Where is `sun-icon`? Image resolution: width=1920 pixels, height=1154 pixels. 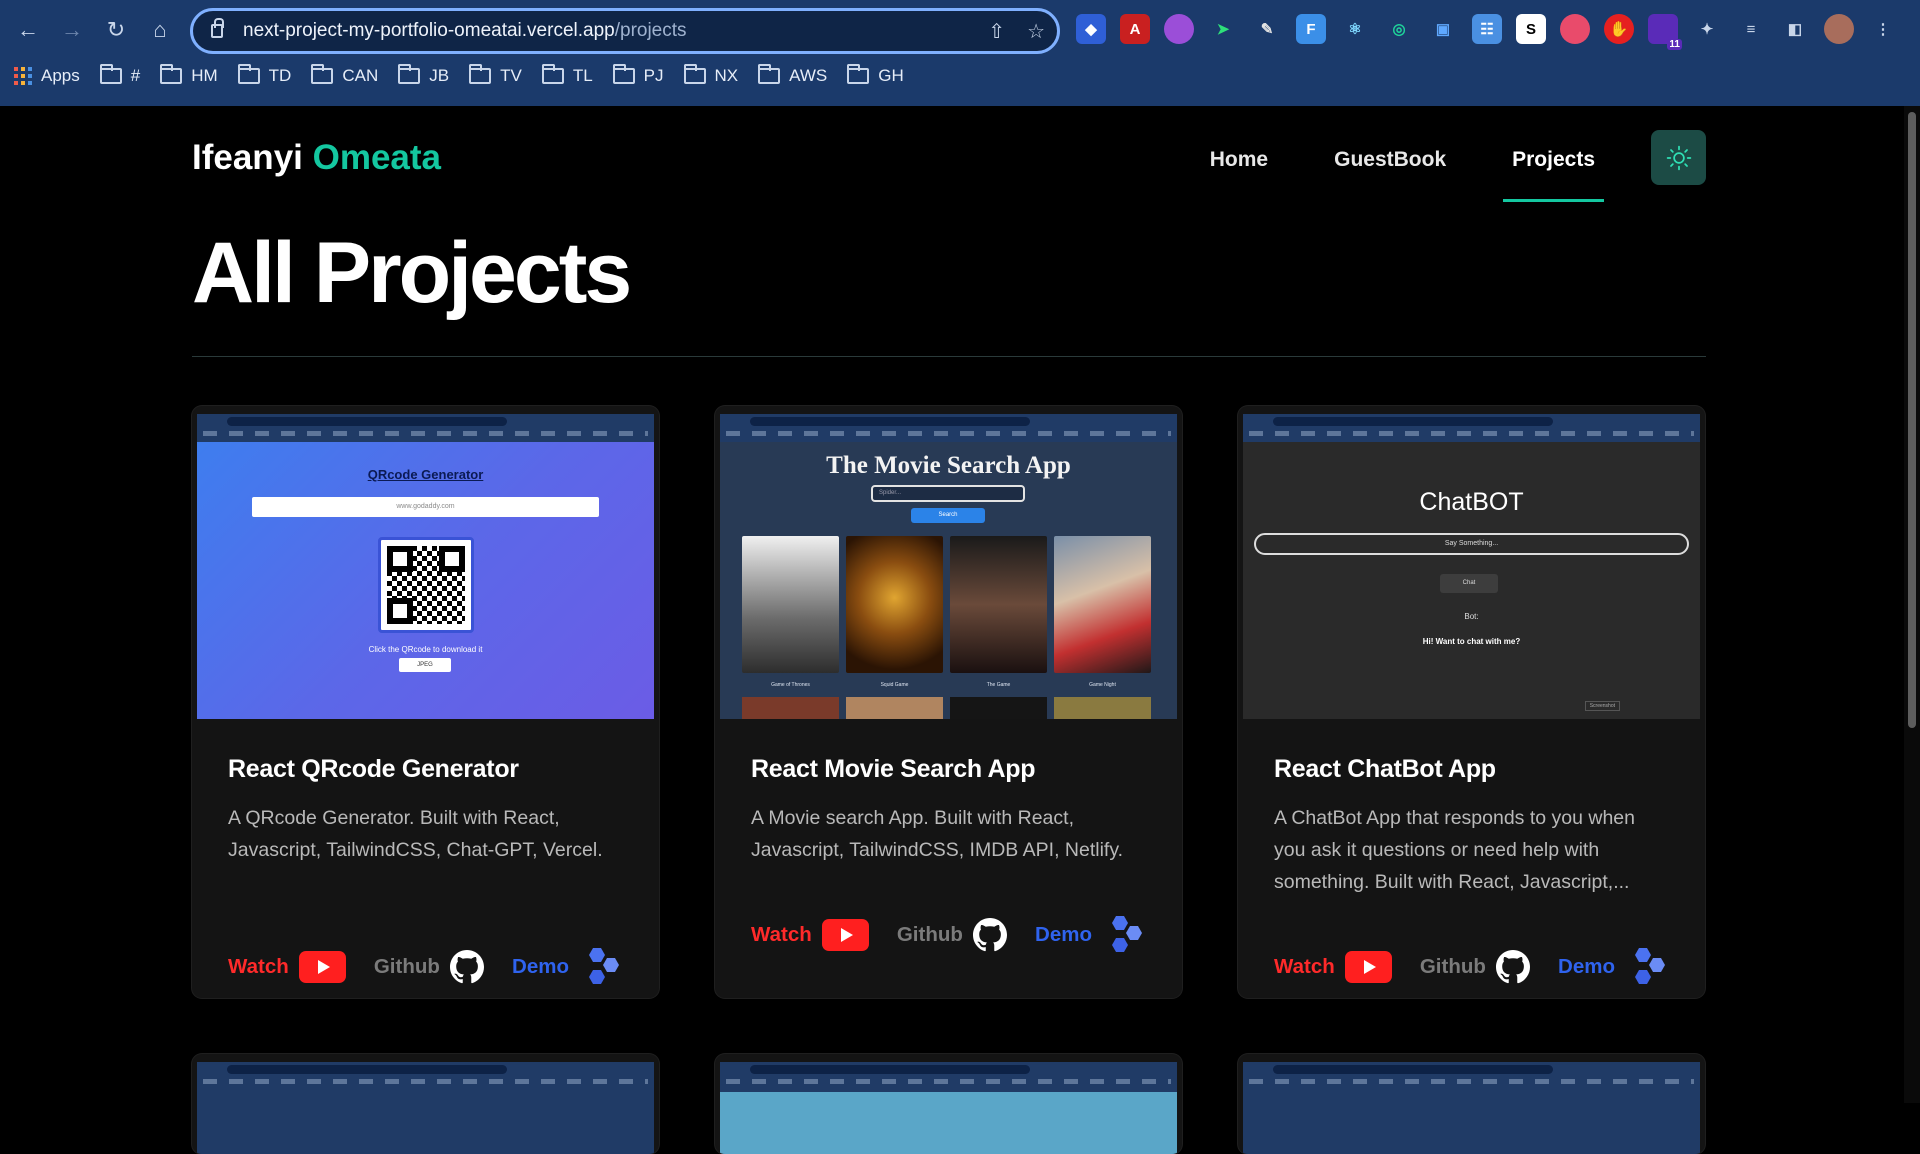
sun-icon is located at coordinates (1678, 157).